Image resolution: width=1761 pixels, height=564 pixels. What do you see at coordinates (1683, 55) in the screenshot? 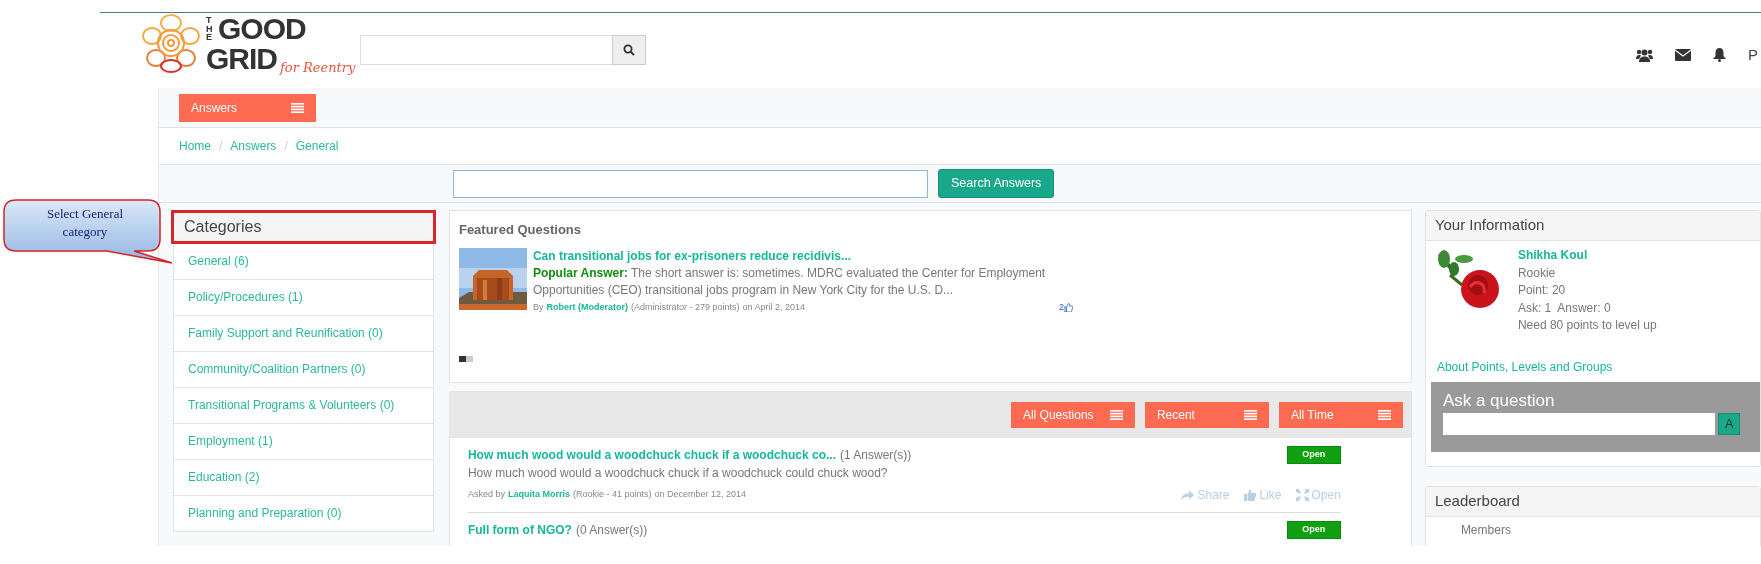
I see `mail-icon` at bounding box center [1683, 55].